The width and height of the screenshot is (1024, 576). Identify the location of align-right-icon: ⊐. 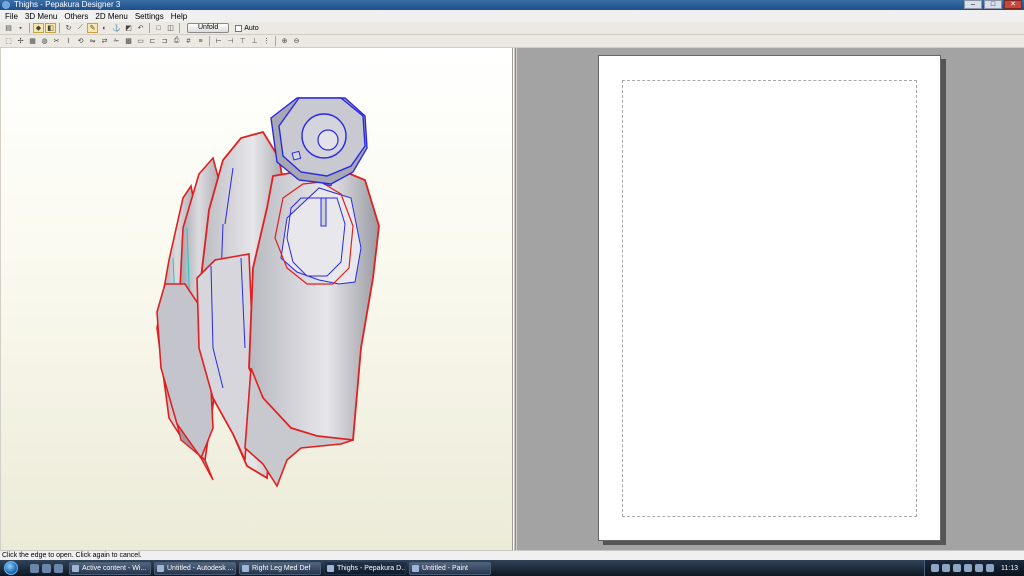
(164, 41).